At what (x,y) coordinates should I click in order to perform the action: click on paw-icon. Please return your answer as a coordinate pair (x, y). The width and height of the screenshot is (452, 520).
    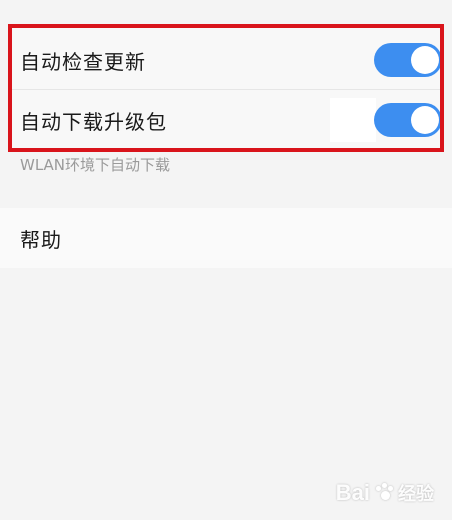
    Looking at the image, I should click on (384, 493).